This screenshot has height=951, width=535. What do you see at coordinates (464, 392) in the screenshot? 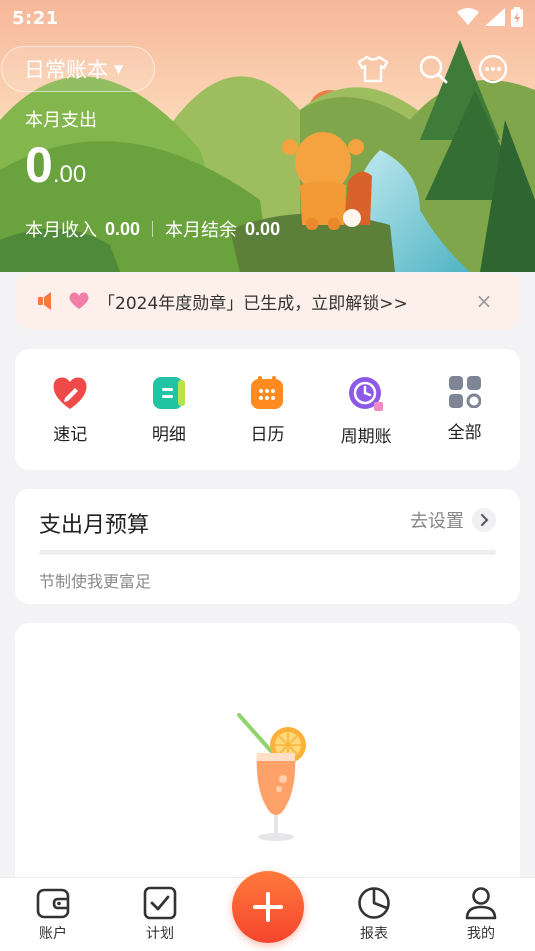
I see `all-grid-icon` at bounding box center [464, 392].